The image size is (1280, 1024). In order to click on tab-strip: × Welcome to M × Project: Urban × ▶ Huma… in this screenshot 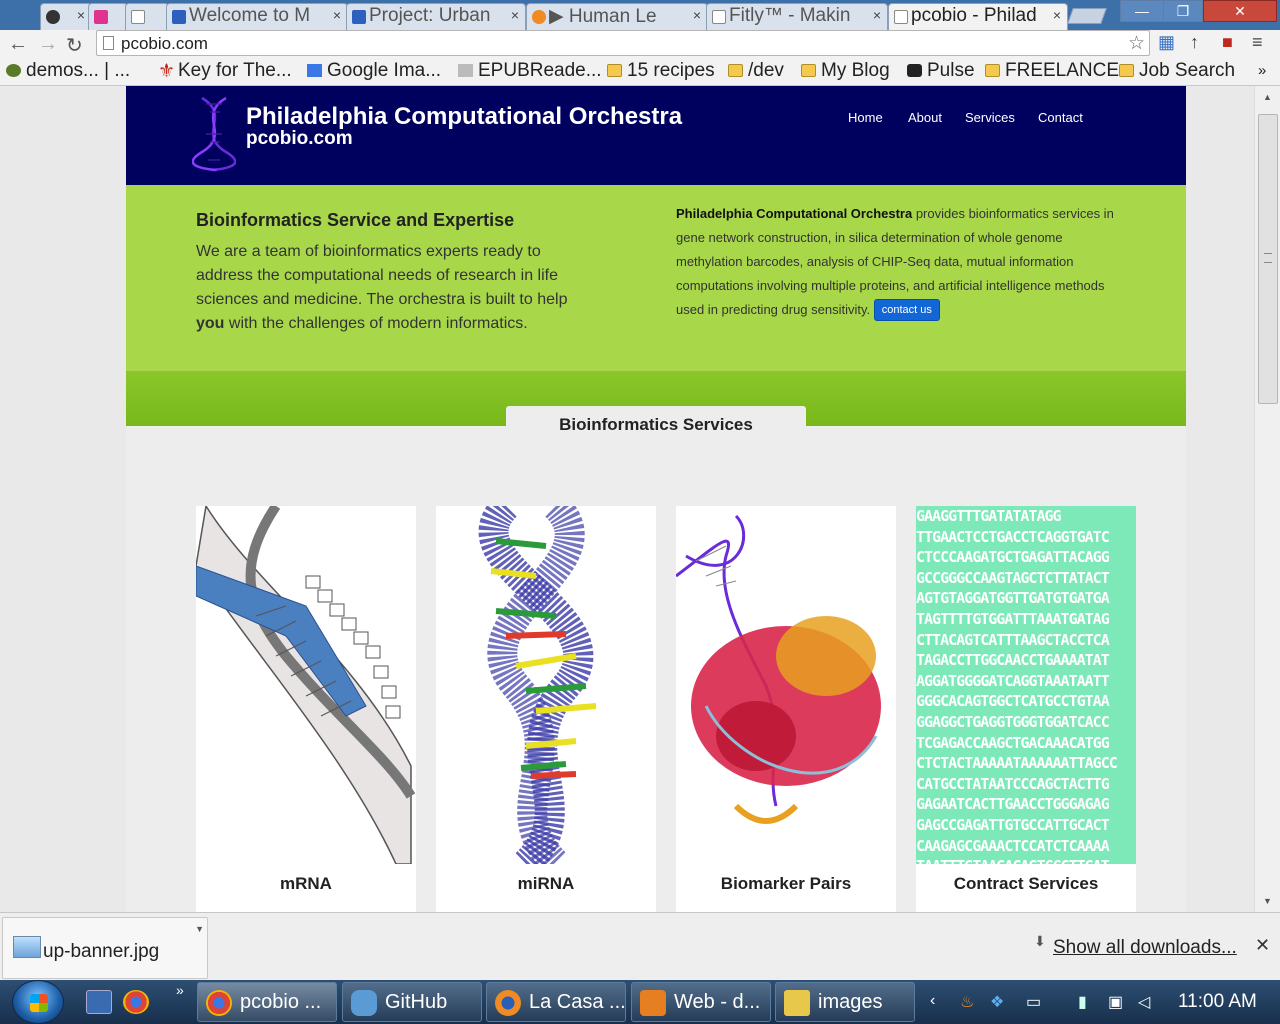, I will do `click(640, 15)`.